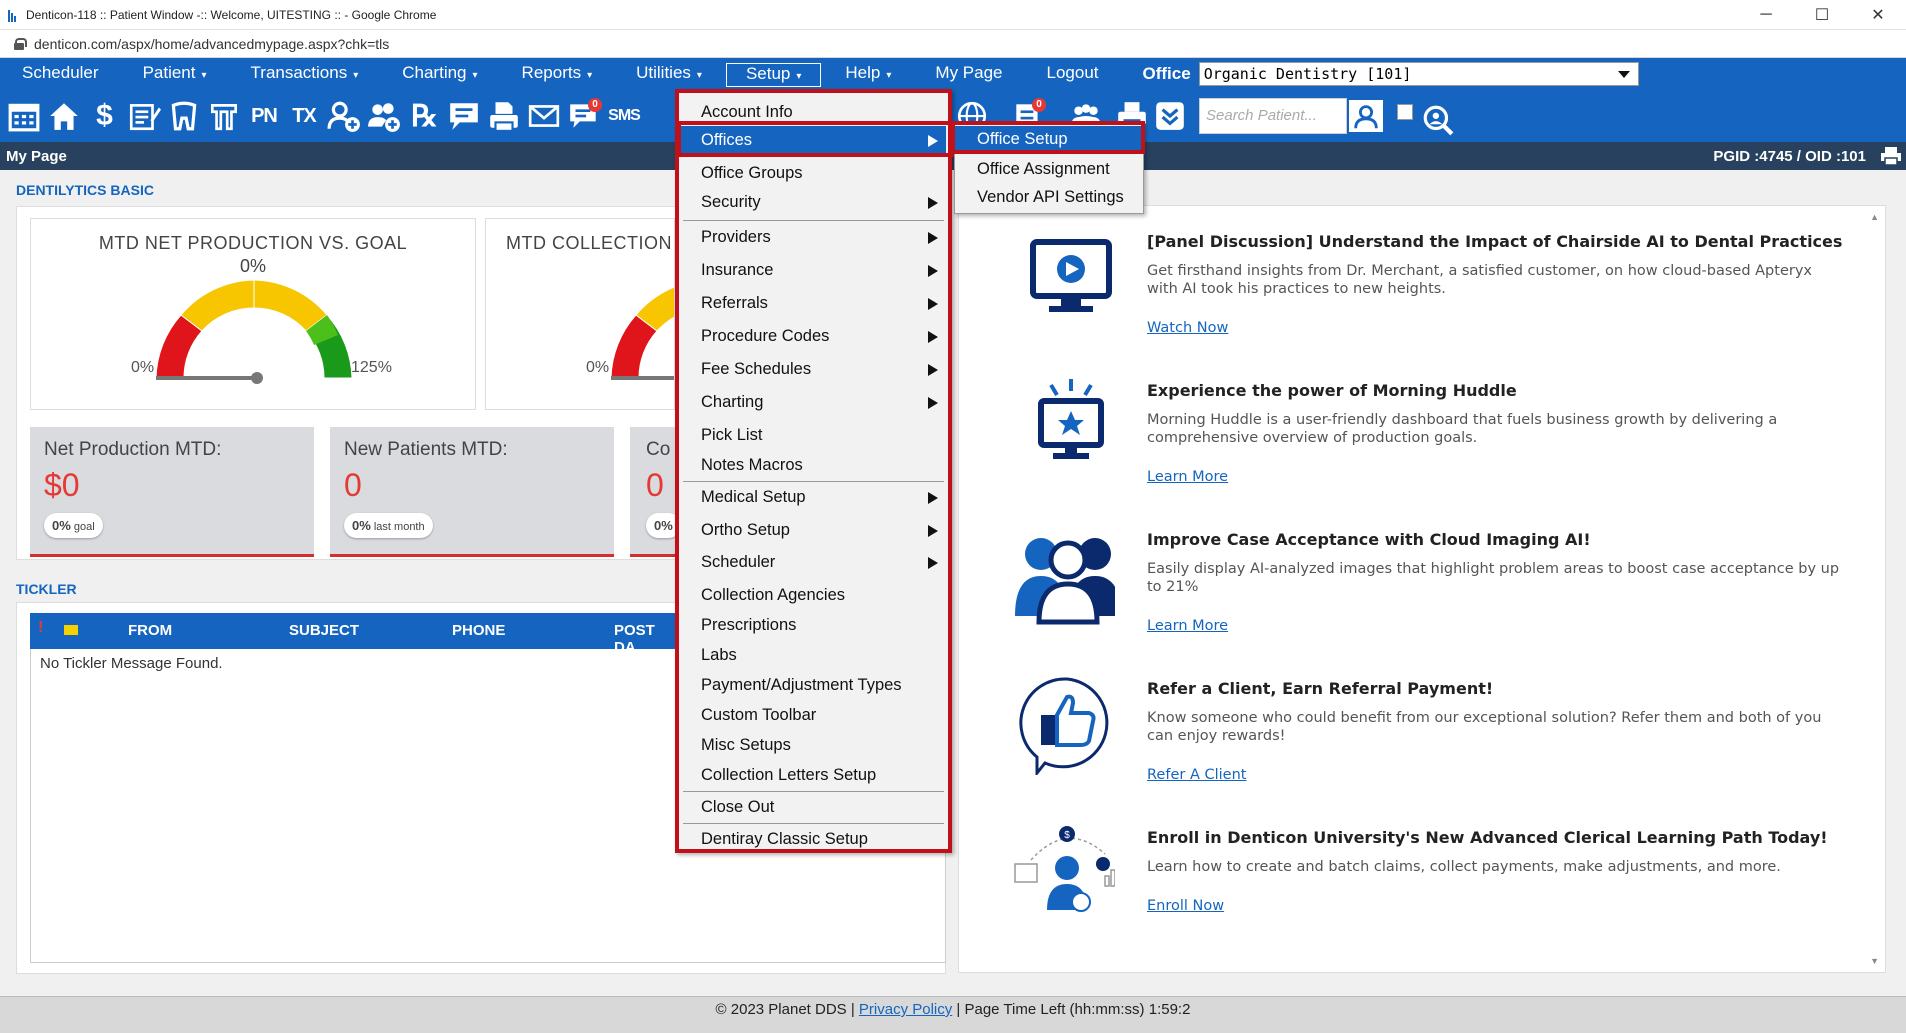 This screenshot has width=1906, height=1033. Describe the element at coordinates (1405, 112) in the screenshot. I see `toolbar-checkbox` at that location.